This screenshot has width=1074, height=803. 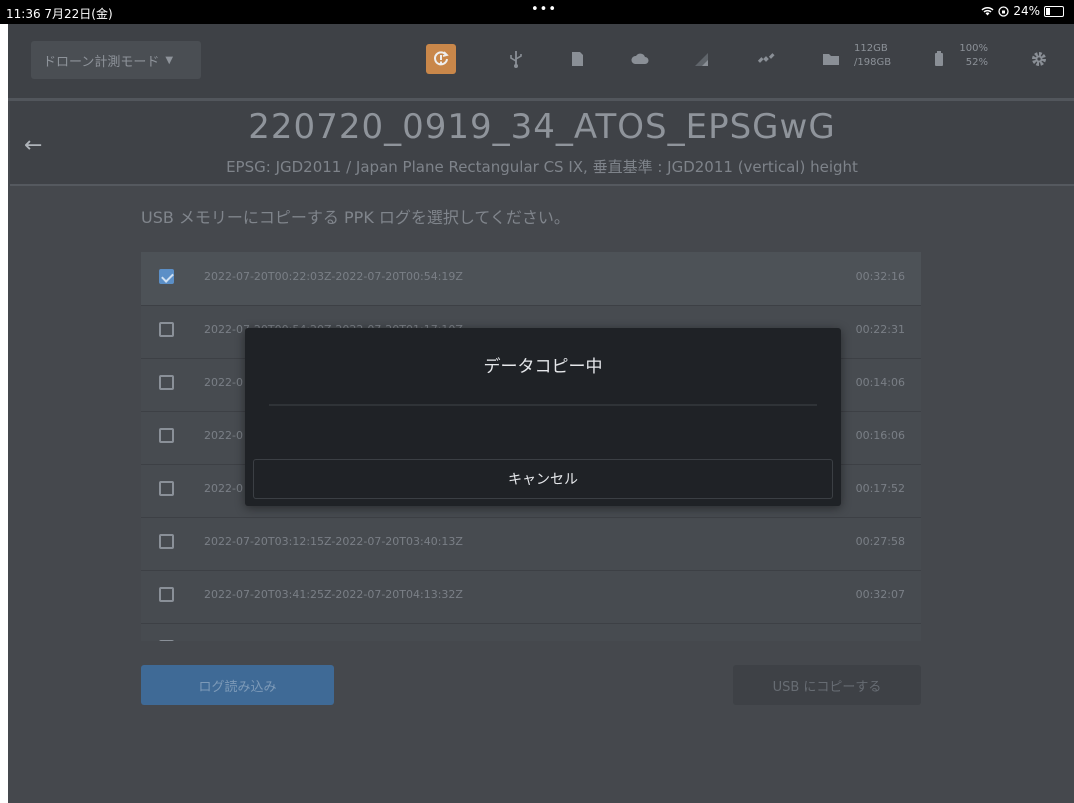 What do you see at coordinates (880, 488) in the screenshot?
I see `log-duration: 00:17:52` at bounding box center [880, 488].